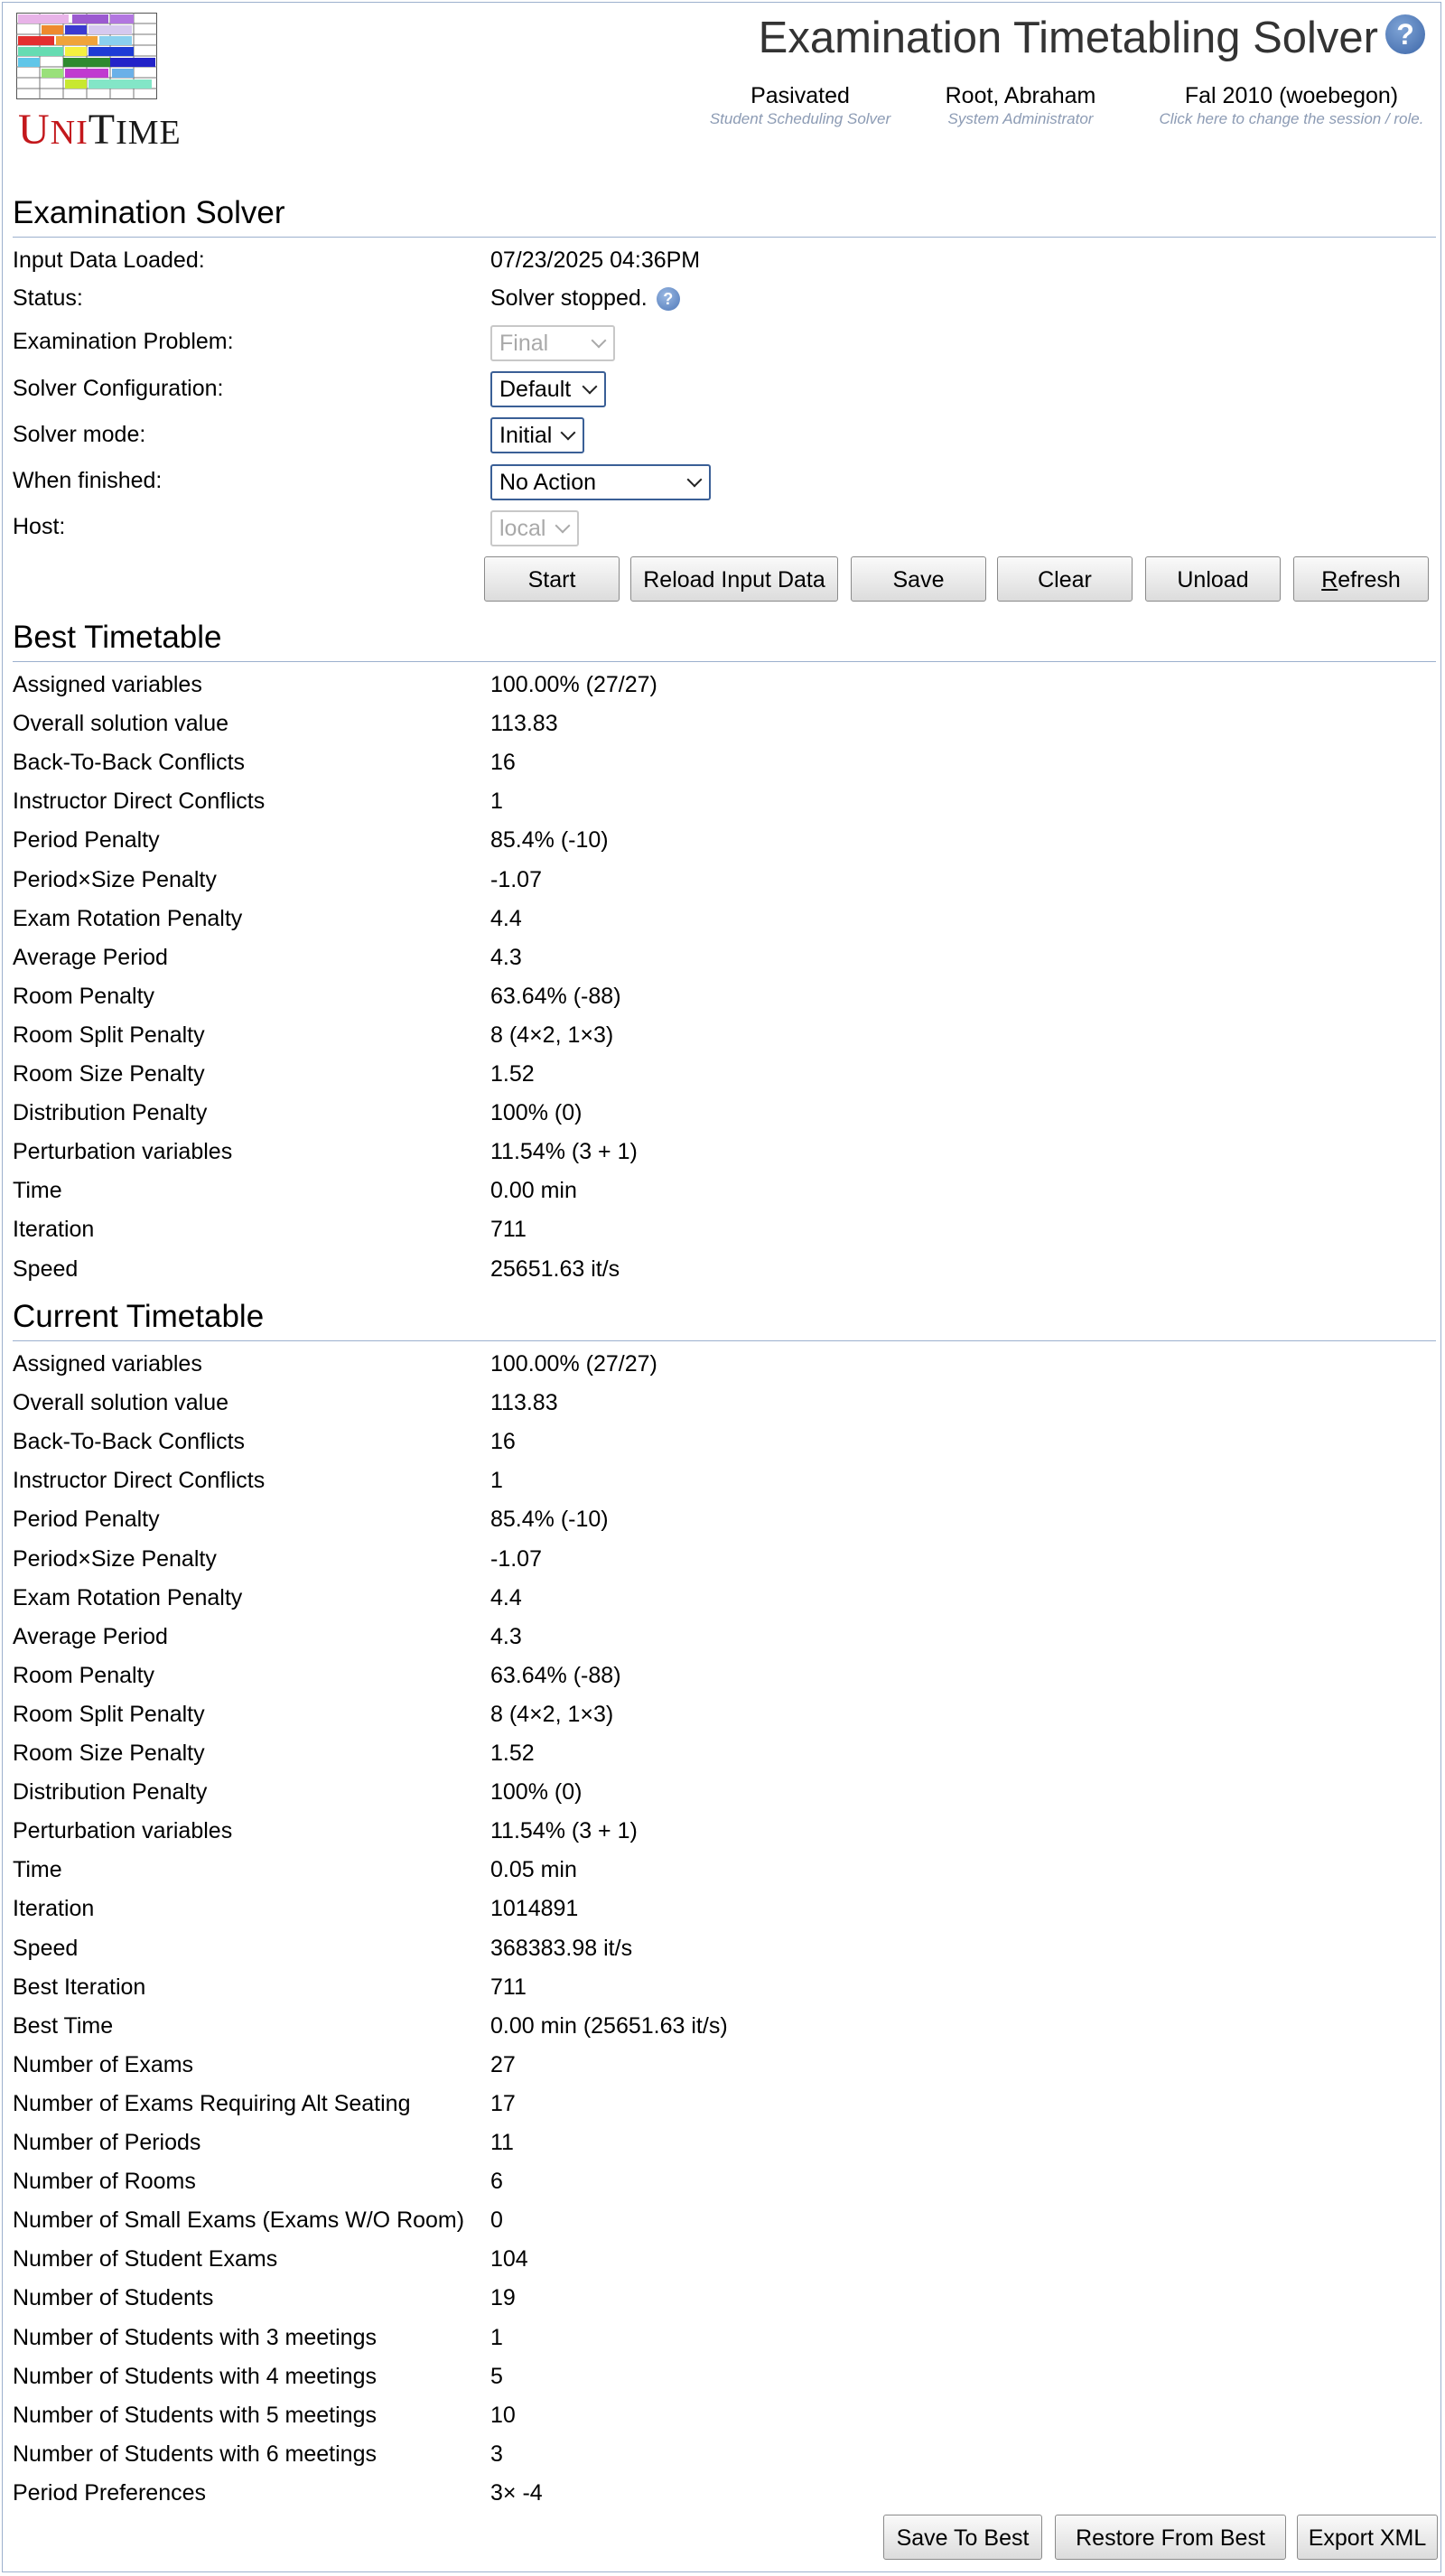 This screenshot has height=2576, width=1445. What do you see at coordinates (1170, 2537) in the screenshot?
I see `restore-from-best-button: Restore From Best` at bounding box center [1170, 2537].